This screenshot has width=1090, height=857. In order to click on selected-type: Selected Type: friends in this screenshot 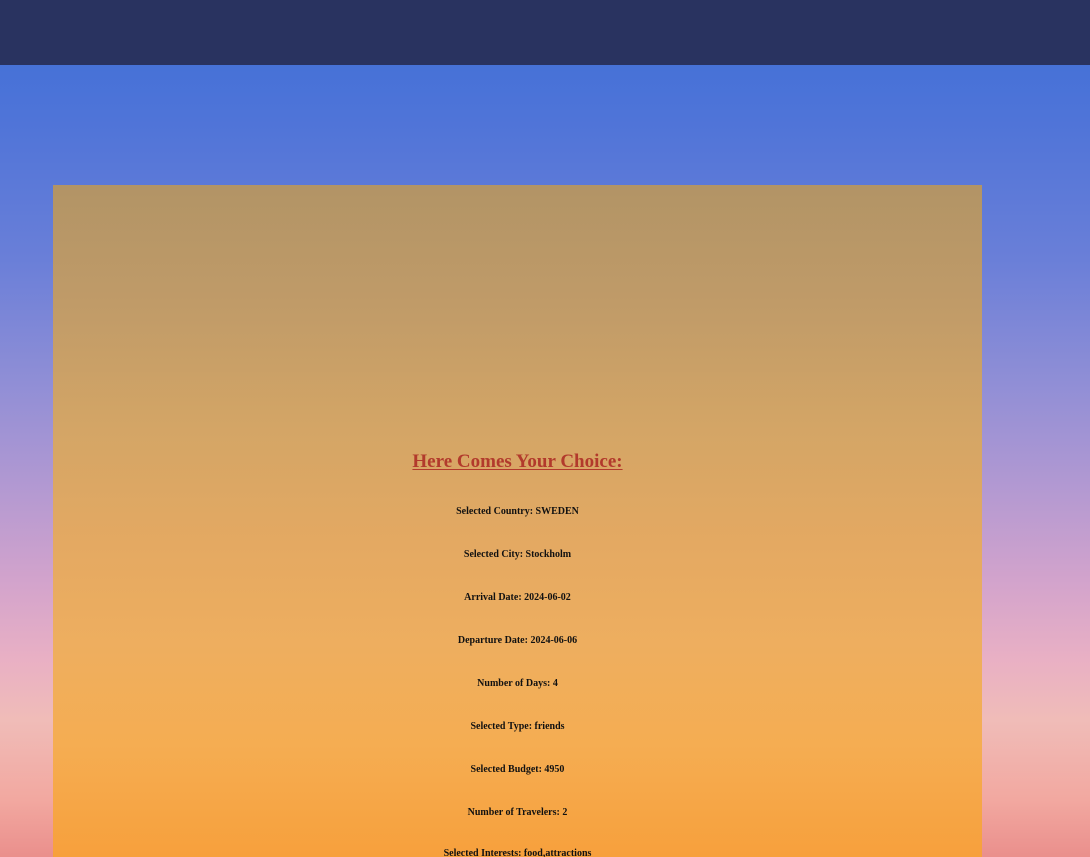, I will do `click(517, 726)`.